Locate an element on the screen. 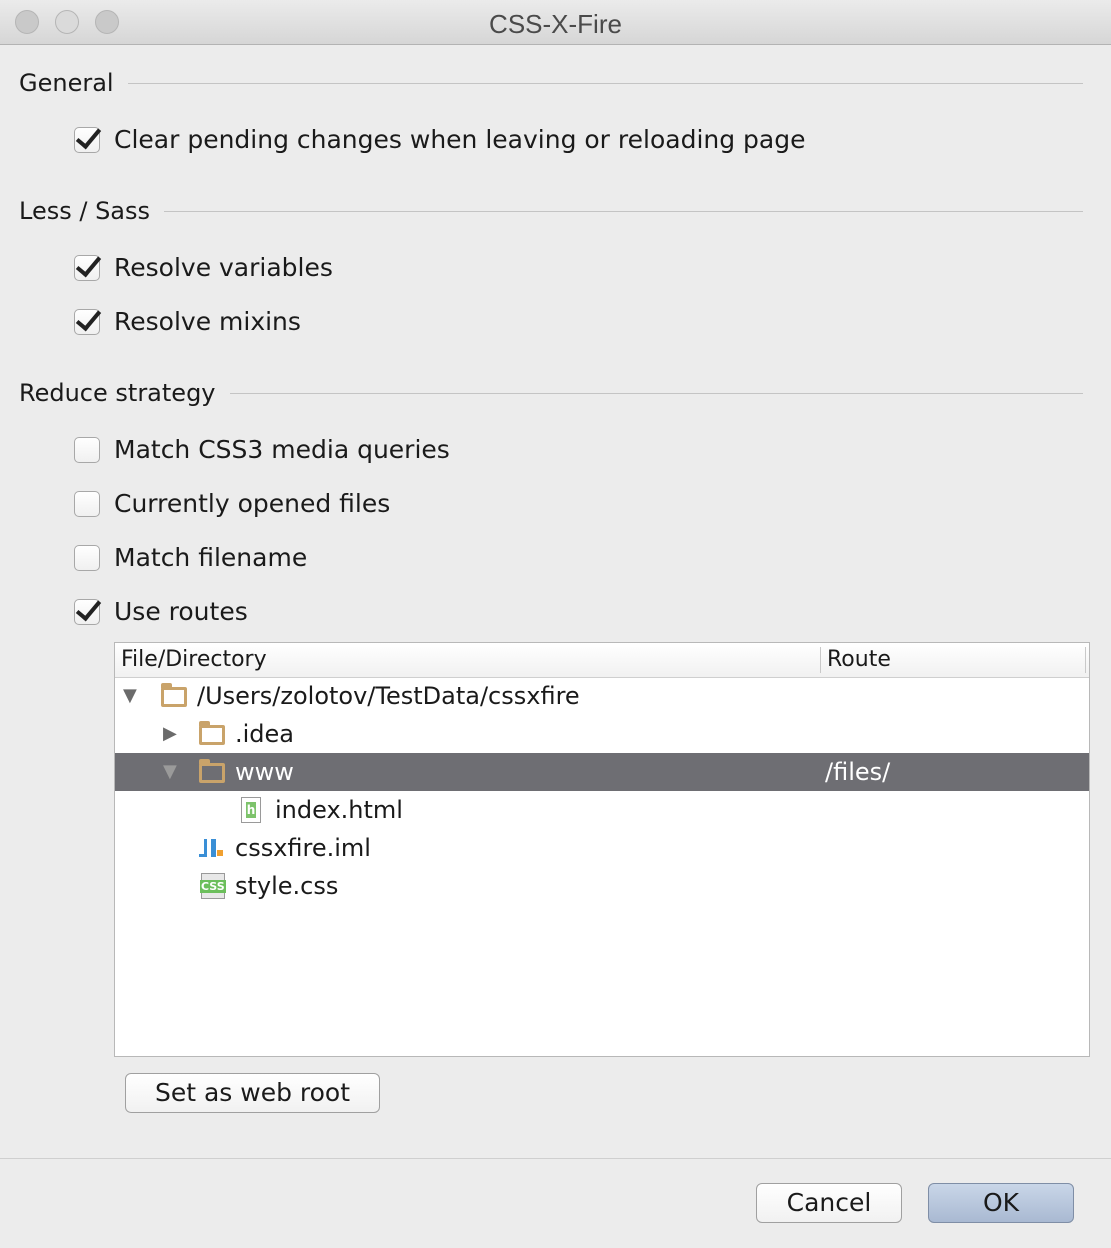  row-name: cssxfire.iml is located at coordinates (303, 848).